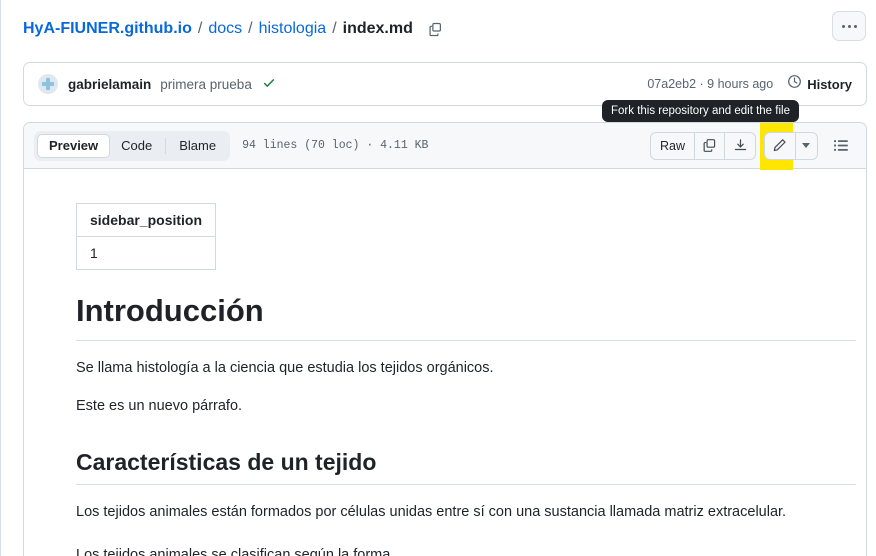 Image resolution: width=876 pixels, height=556 pixels. Describe the element at coordinates (269, 84) in the screenshot. I see `commit-status-check-icon` at that location.